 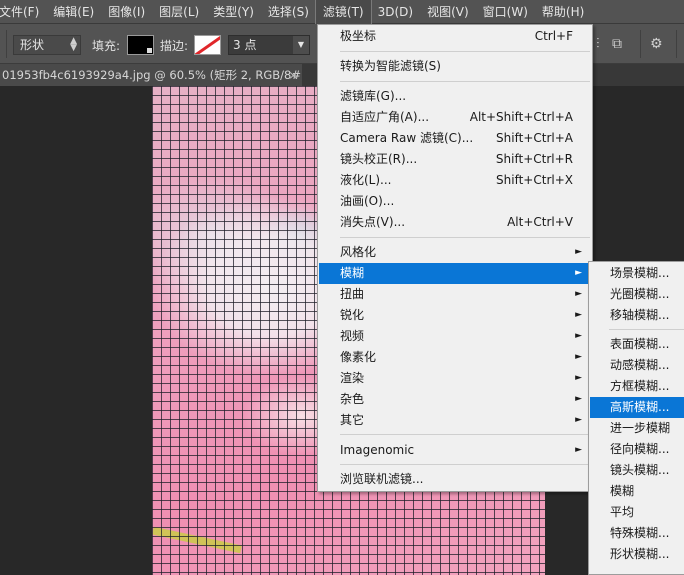 I want to click on shape-mode-value: 形状, so click(x=32, y=45).